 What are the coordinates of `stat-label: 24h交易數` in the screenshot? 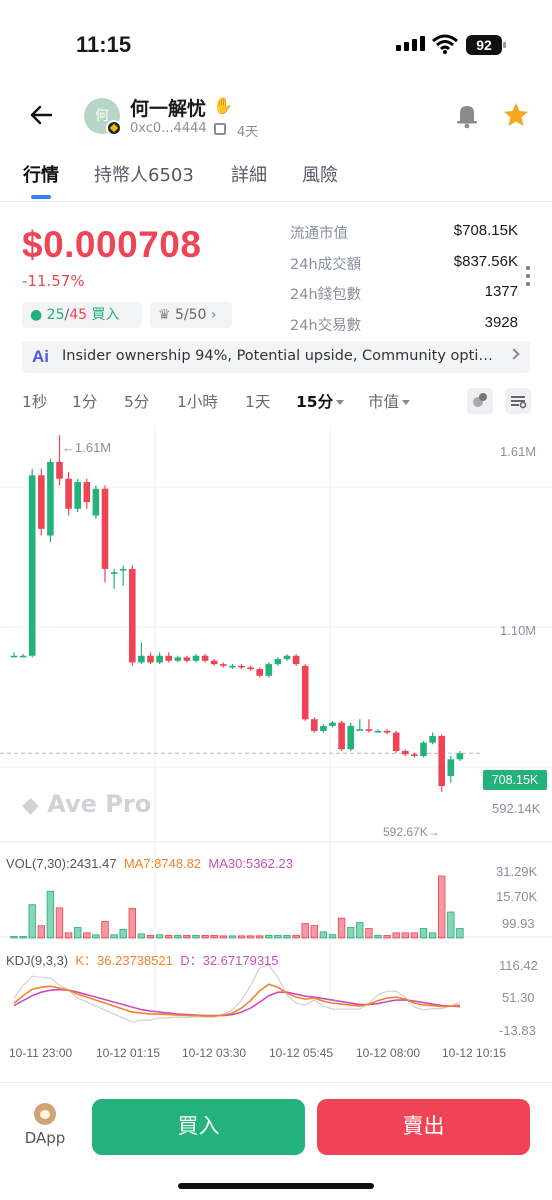 It's located at (326, 325).